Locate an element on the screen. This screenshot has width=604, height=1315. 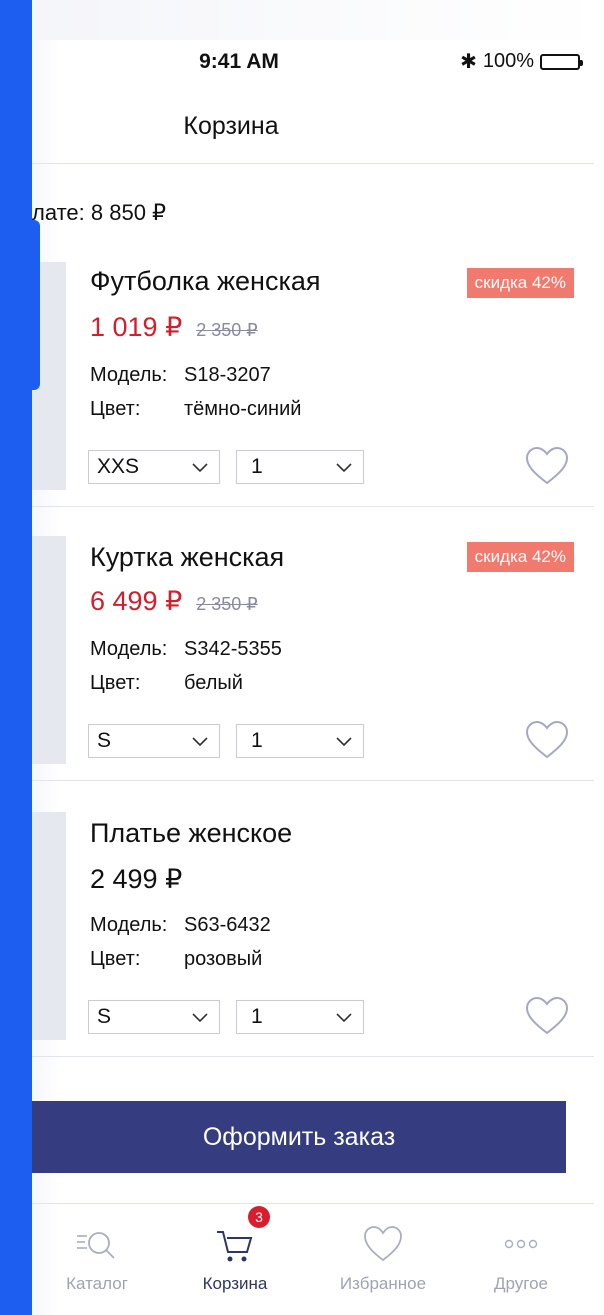
cart-total: лате: 8 850 ₽ is located at coordinates (99, 212).